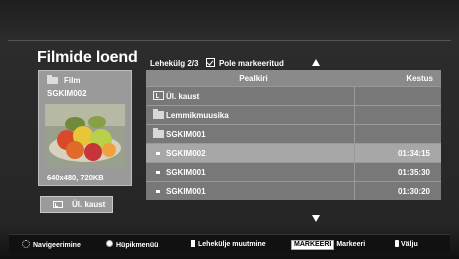 Image resolution: width=459 pixels, height=259 pixels. I want to click on list-header: Pealkiri Kestus, so click(293, 78).